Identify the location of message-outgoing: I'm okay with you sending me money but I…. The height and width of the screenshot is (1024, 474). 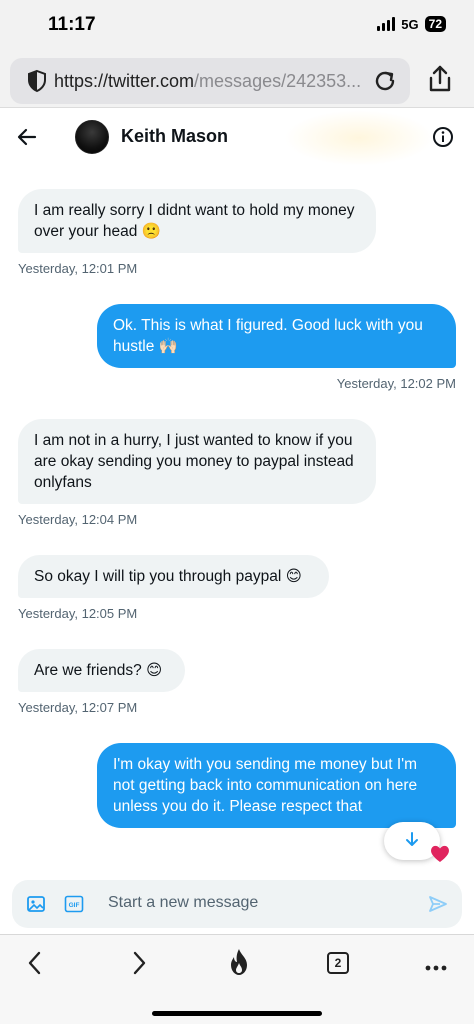
(276, 785).